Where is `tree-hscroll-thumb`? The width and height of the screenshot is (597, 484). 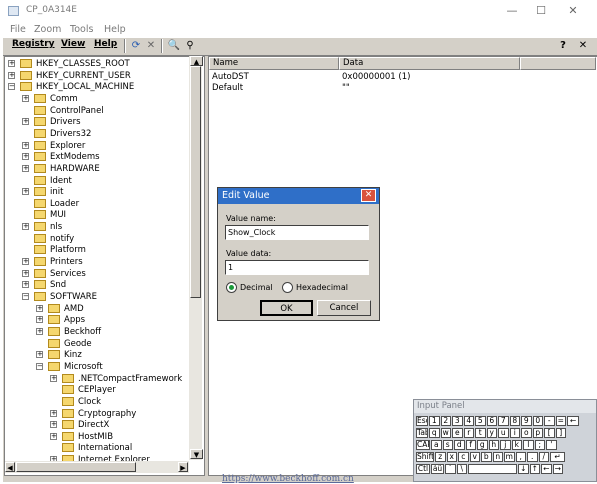 tree-hscroll-thumb is located at coordinates (76, 467).